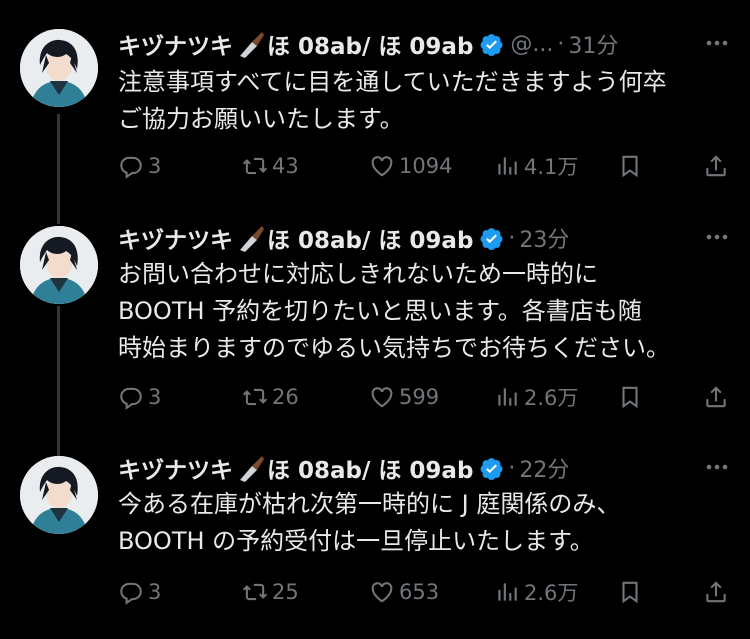 The width and height of the screenshot is (750, 639). I want to click on action-bar: 3 25 653 2.6万, so click(425, 592).